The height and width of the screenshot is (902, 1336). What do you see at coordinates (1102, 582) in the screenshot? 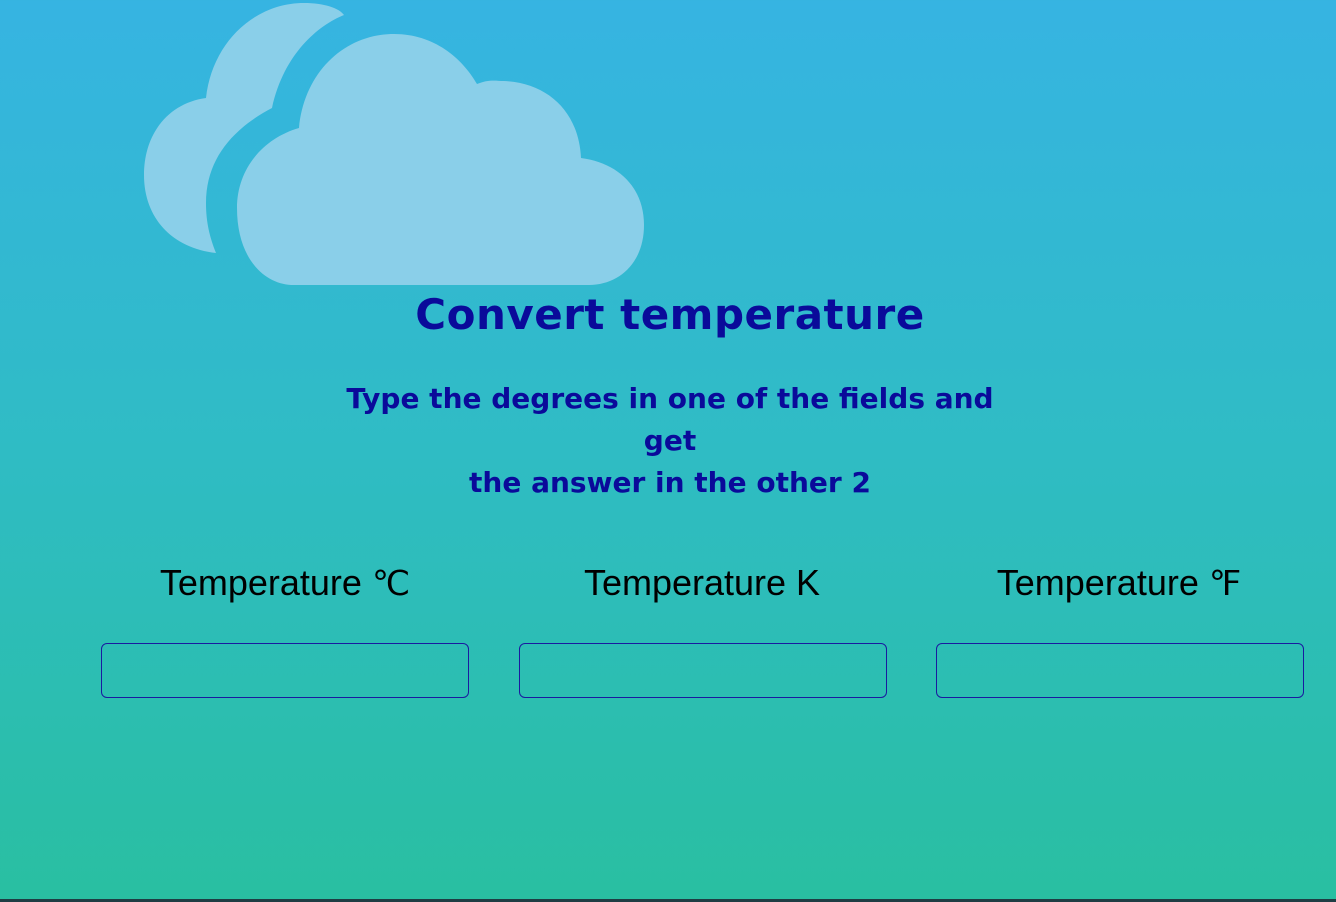
I see `fahrenheit-label-text: Temperature` at bounding box center [1102, 582].